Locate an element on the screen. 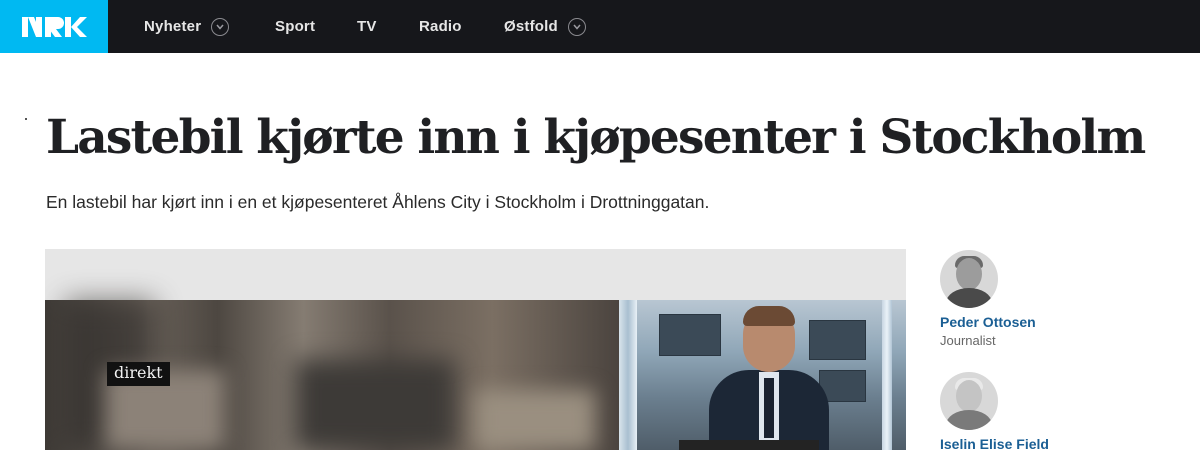 The width and height of the screenshot is (1200, 452). video-frame-studio is located at coordinates (762, 375).